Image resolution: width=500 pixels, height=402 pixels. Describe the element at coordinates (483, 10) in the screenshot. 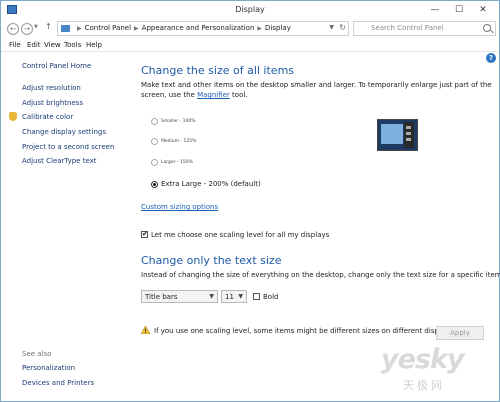

I see `close-button: ✕` at that location.